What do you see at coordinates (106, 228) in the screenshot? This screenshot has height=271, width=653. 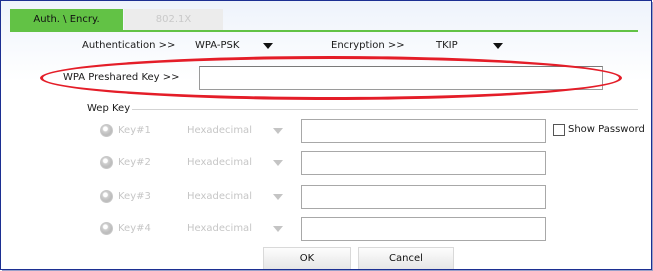 I see `key4-radio` at bounding box center [106, 228].